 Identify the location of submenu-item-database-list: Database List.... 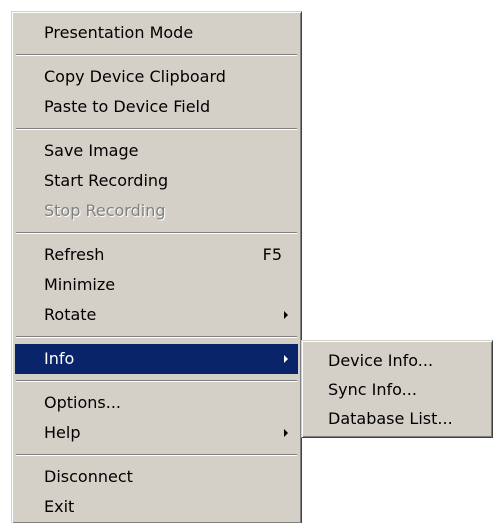
(397, 418).